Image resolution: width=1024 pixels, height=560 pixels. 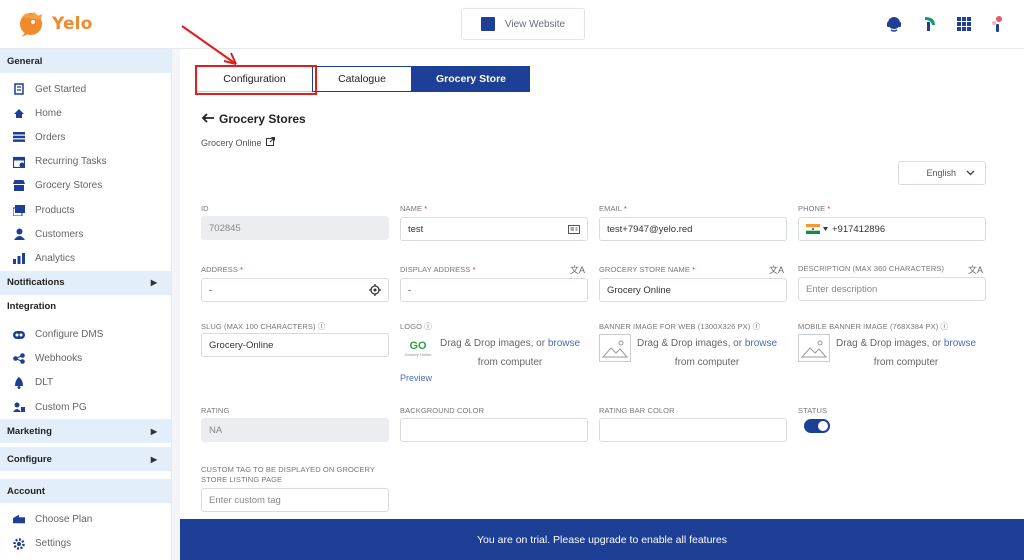 What do you see at coordinates (416, 378) in the screenshot?
I see `logo-preview-link: Preview` at bounding box center [416, 378].